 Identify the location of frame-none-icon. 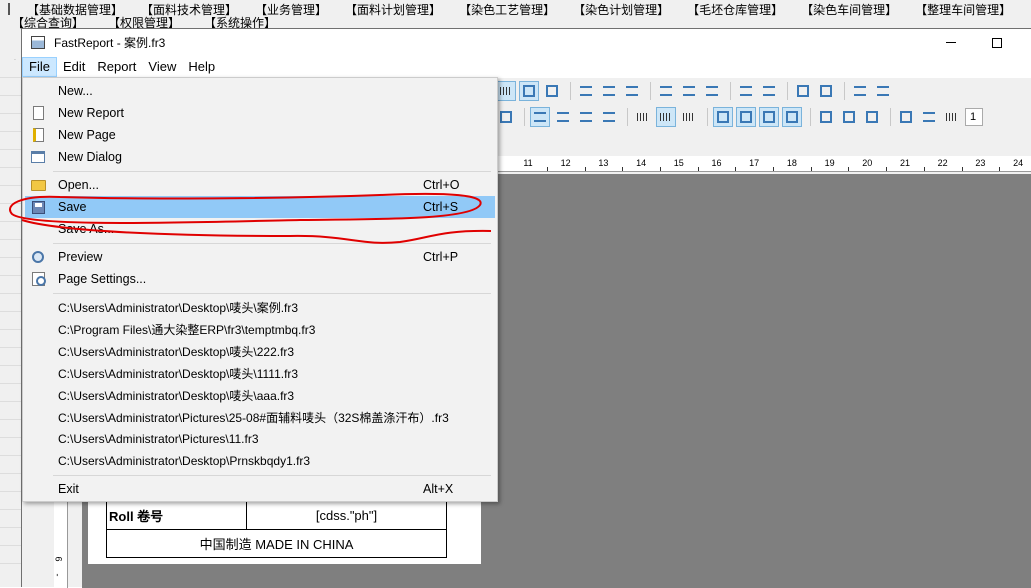
(849, 117).